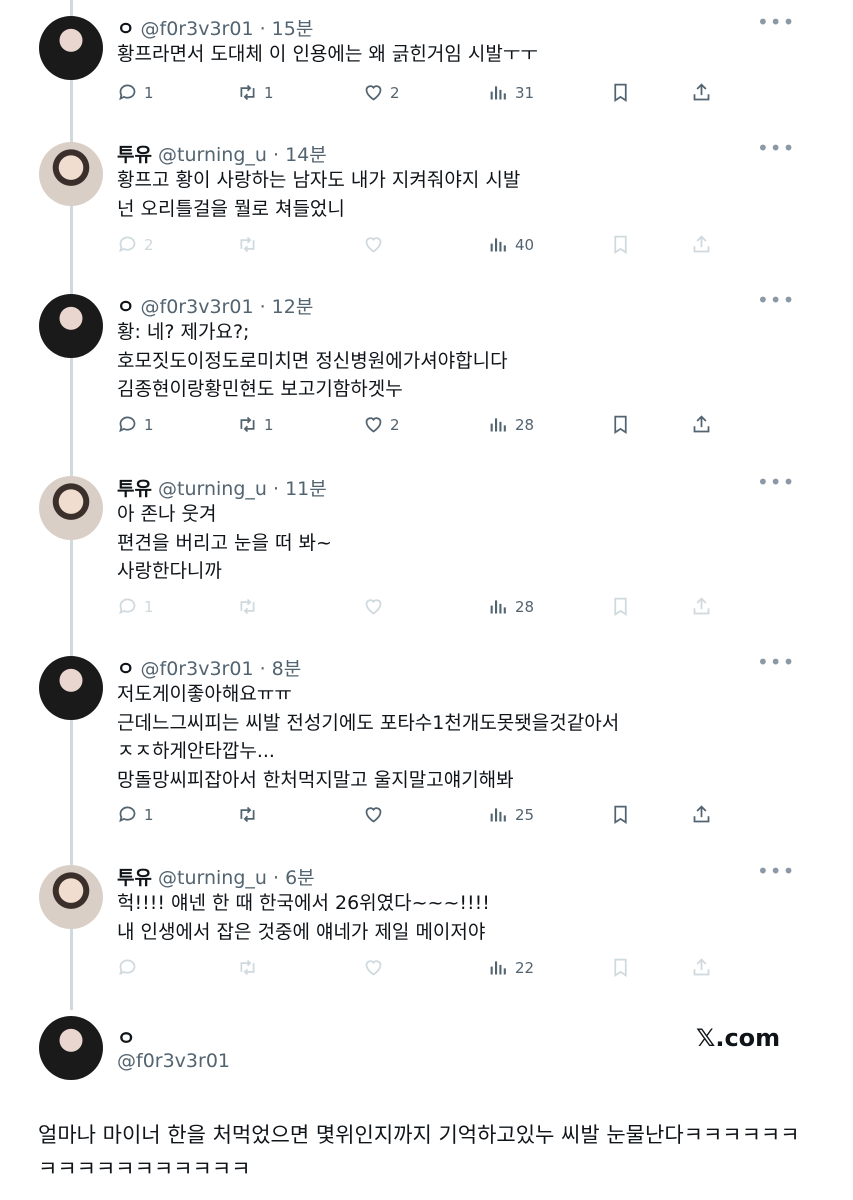 This screenshot has height=1200, width=853. Describe the element at coordinates (169, 571) in the screenshot. I see `tweet-line: 사랑한다니까` at that location.